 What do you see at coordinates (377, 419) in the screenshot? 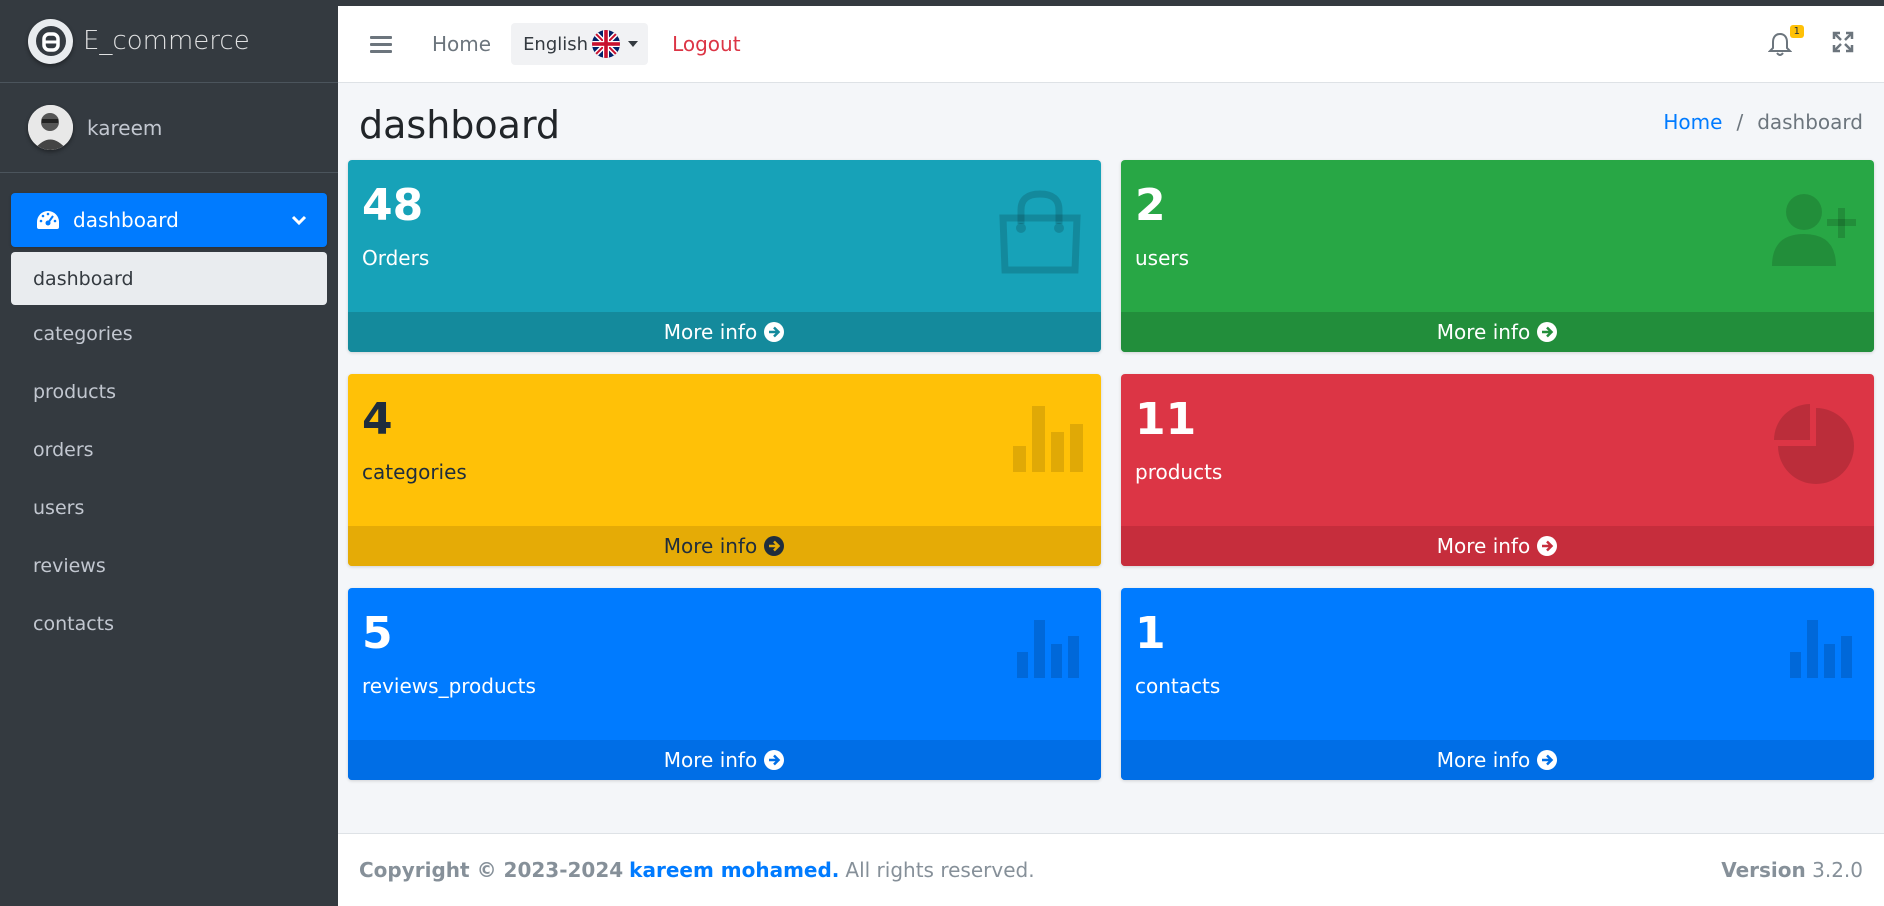
I see `box-value: 4` at bounding box center [377, 419].